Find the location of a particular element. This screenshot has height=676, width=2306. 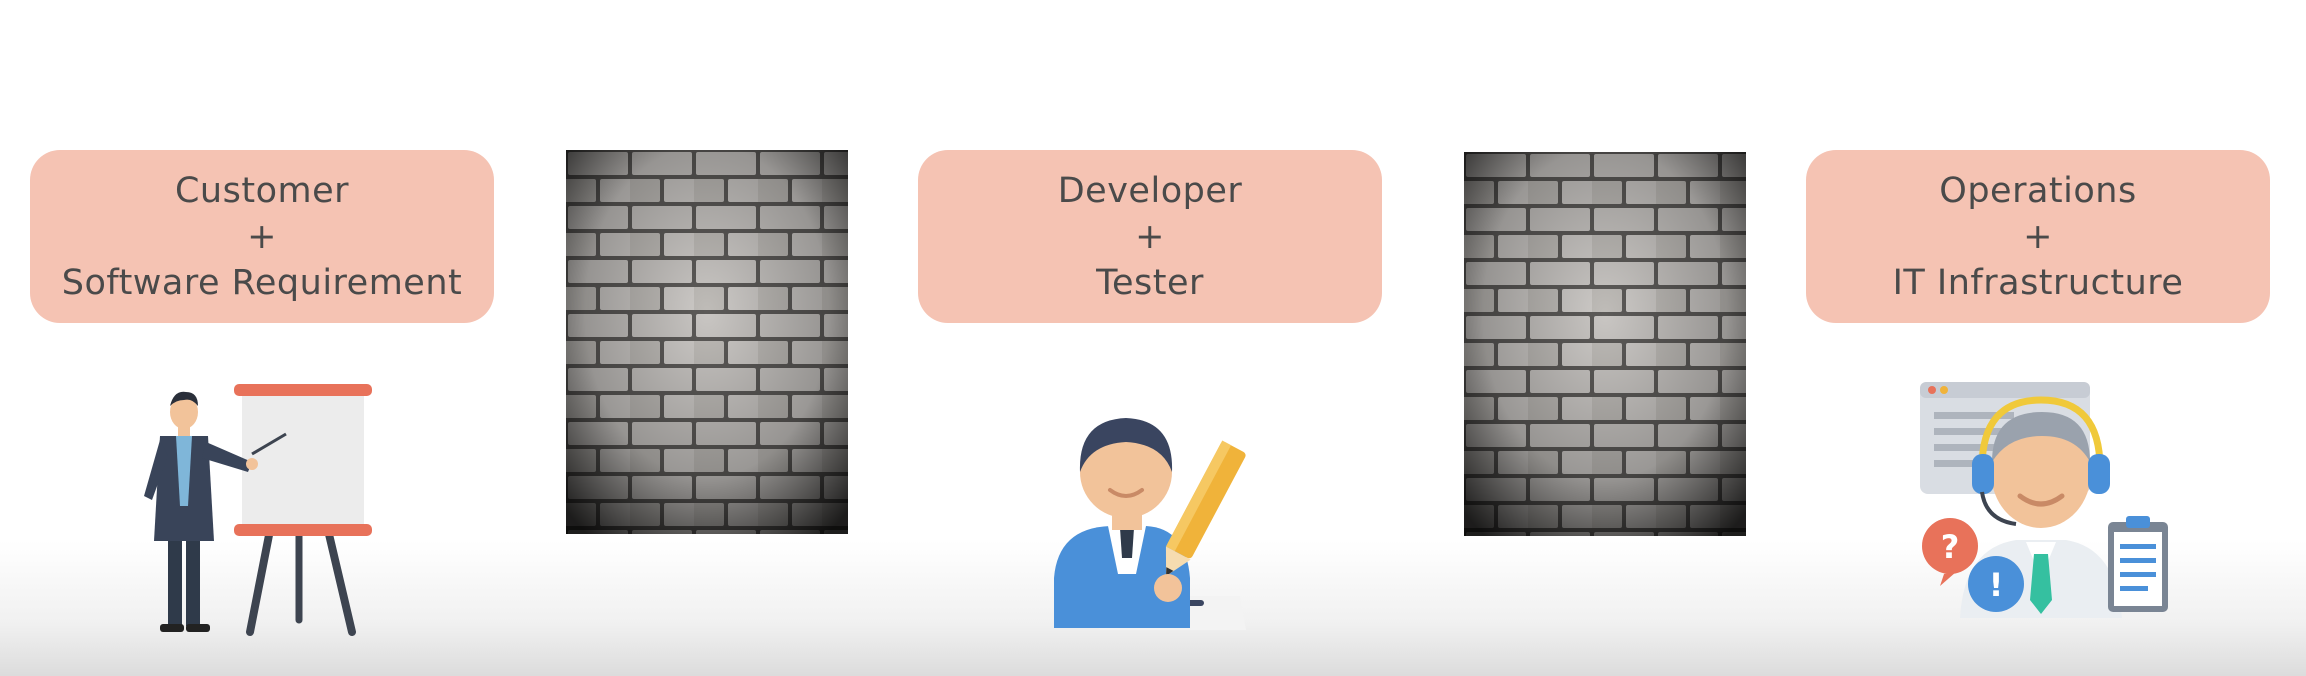

brick-wall-2-graphic is located at coordinates (1605, 344).